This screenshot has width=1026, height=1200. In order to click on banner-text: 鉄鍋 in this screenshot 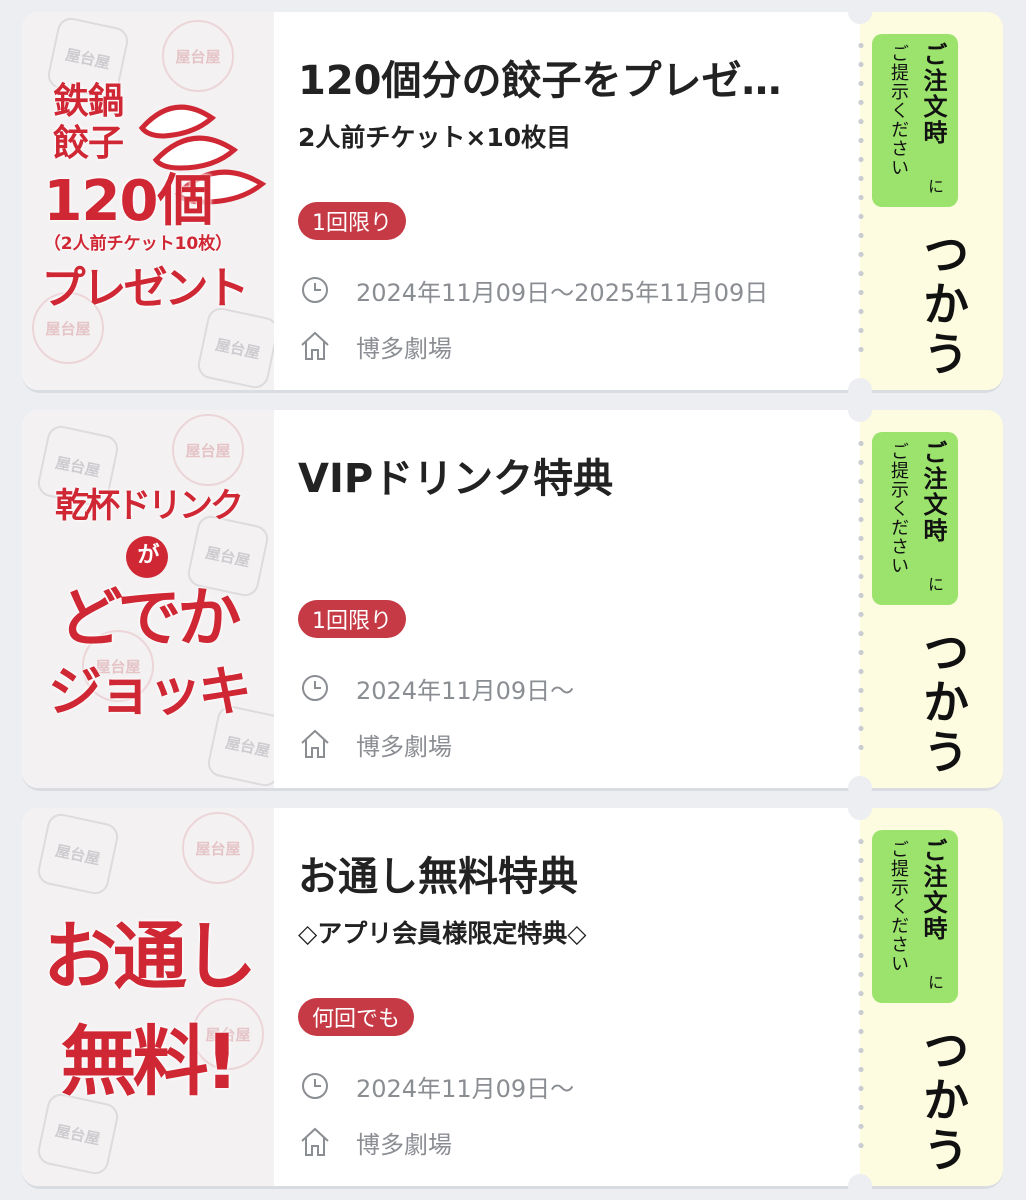, I will do `click(88, 101)`.